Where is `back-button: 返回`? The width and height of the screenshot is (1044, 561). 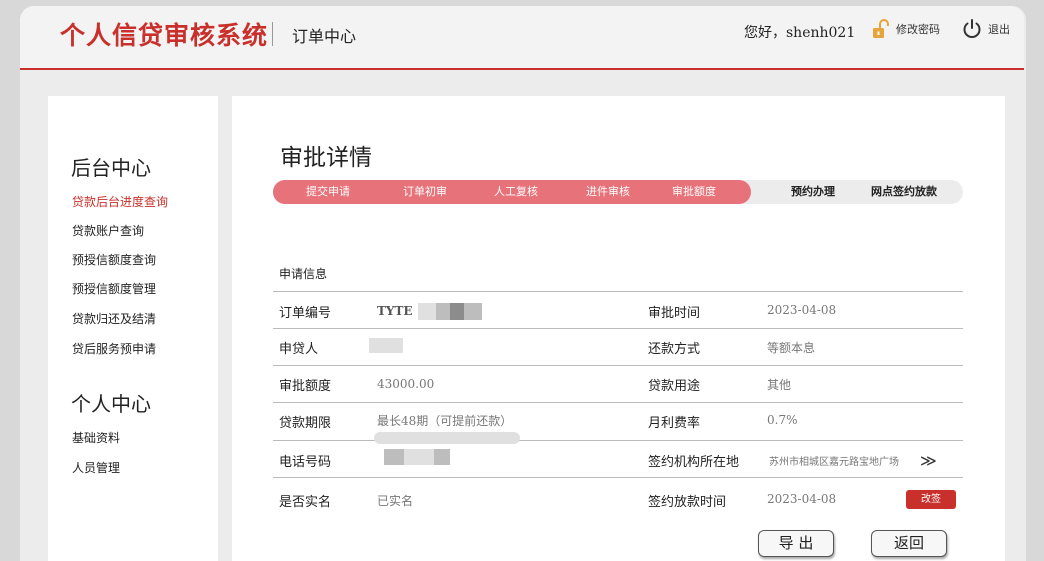
back-button: 返回 is located at coordinates (909, 543).